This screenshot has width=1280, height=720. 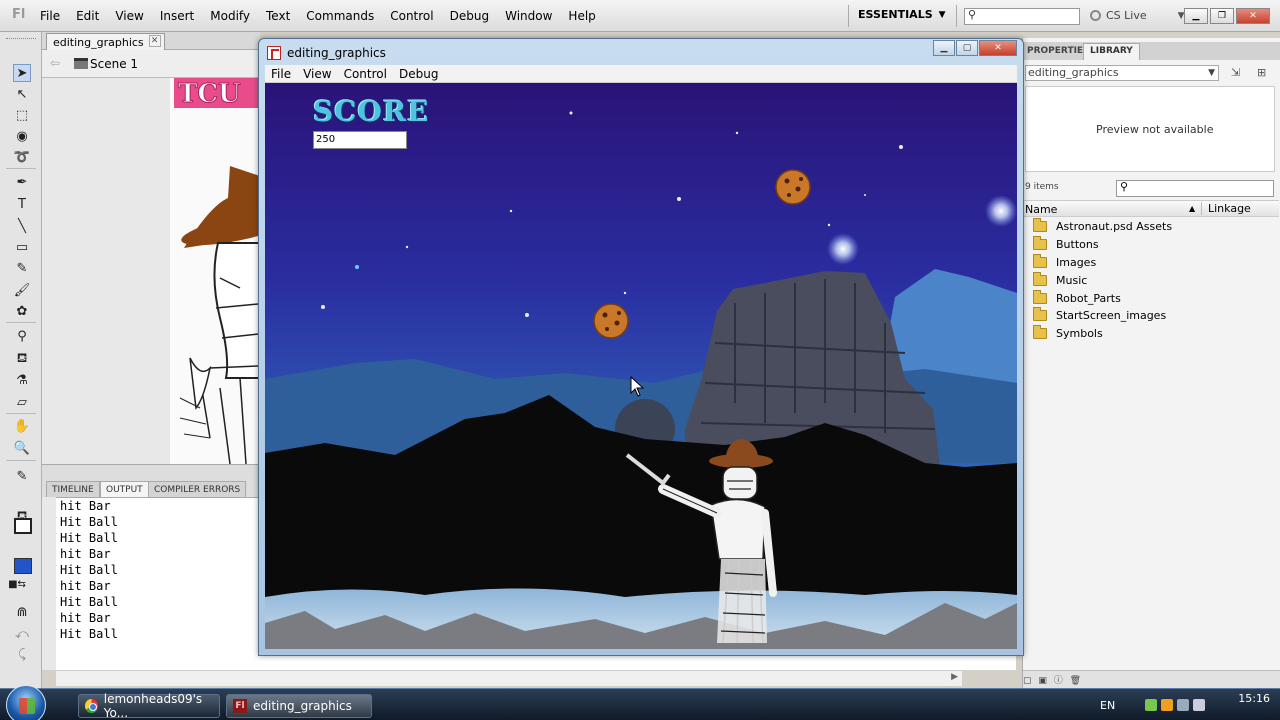 What do you see at coordinates (365, 74) in the screenshot?
I see `player-menu-control: Control` at bounding box center [365, 74].